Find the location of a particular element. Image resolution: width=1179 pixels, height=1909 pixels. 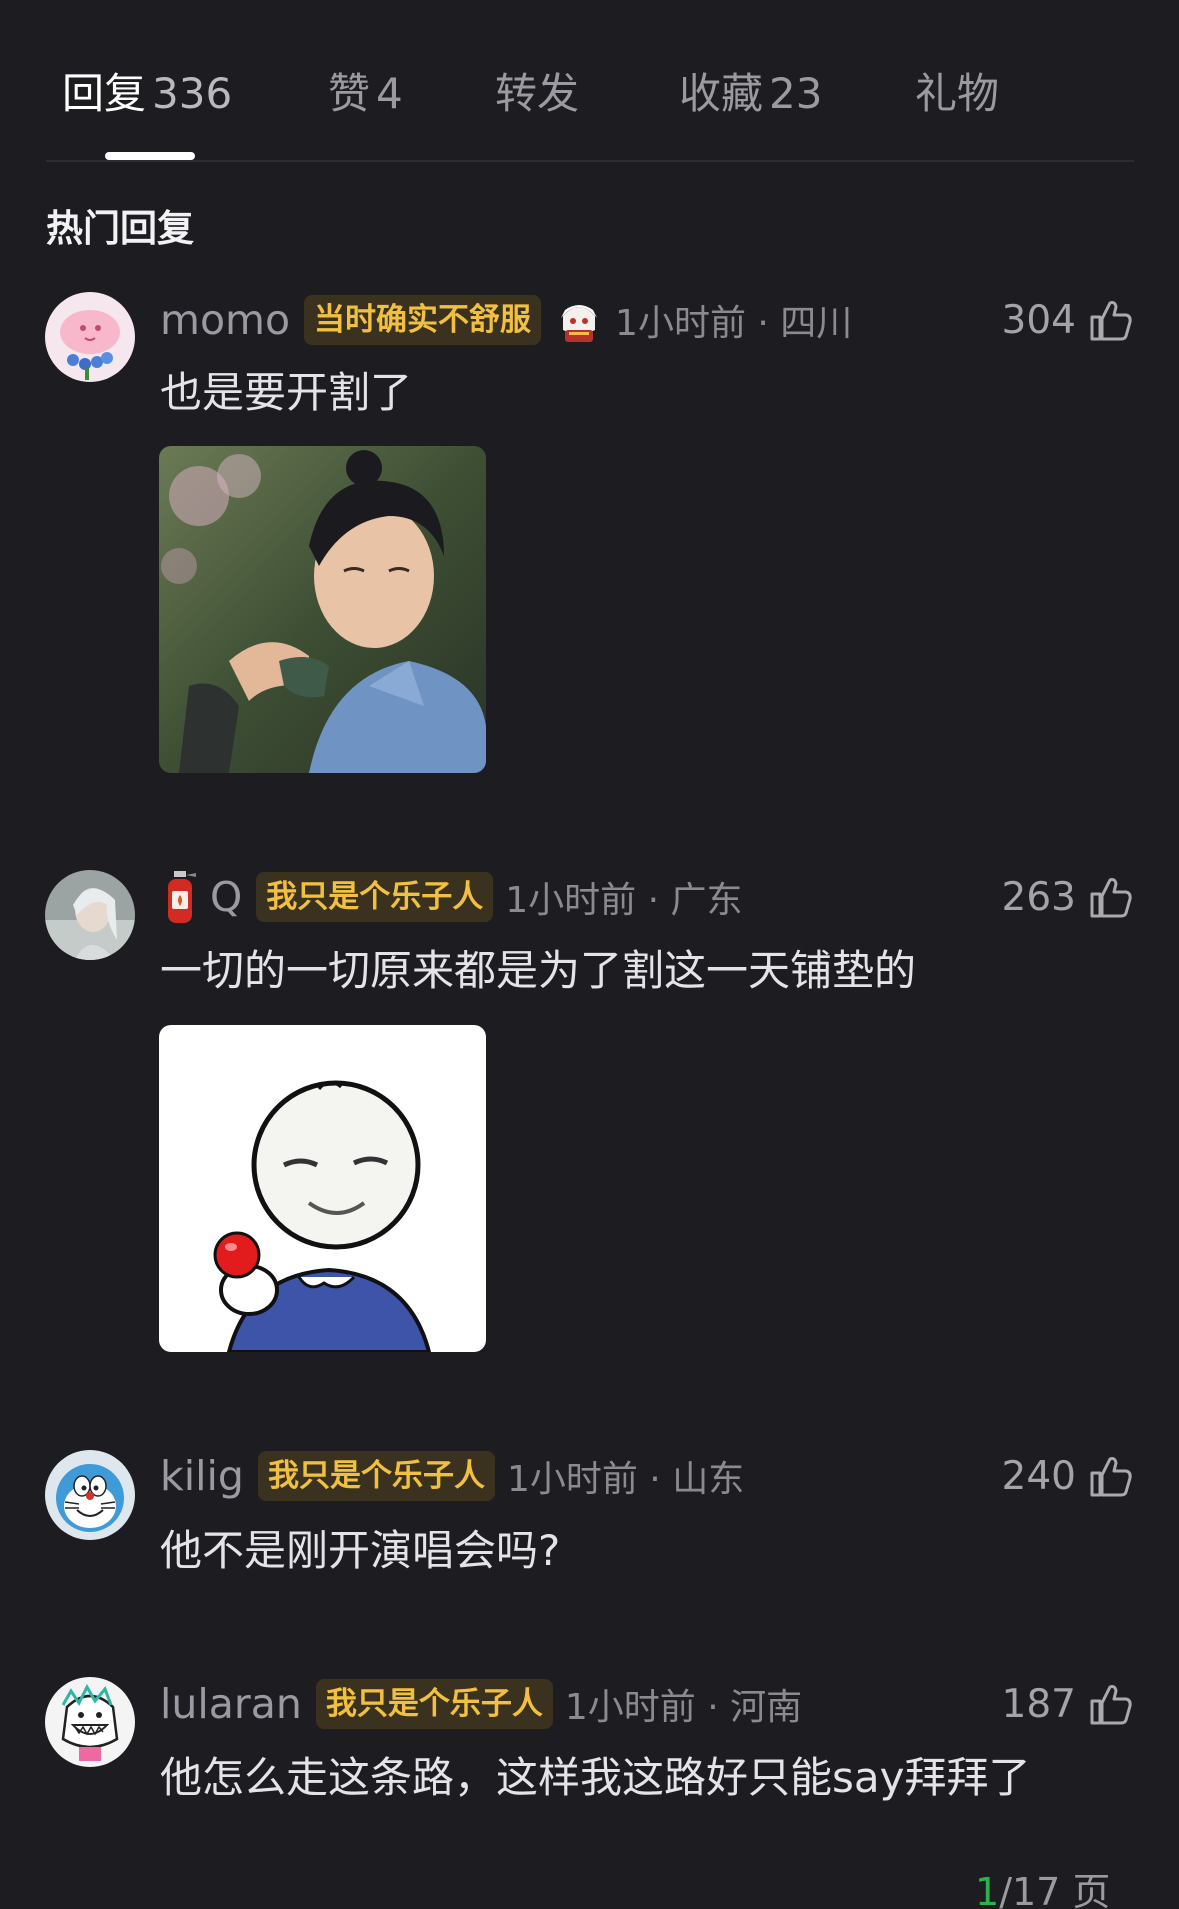

comment-meta: lularan 我只是个乐子人 1小时前 · 河南 is located at coordinates (481, 1704).